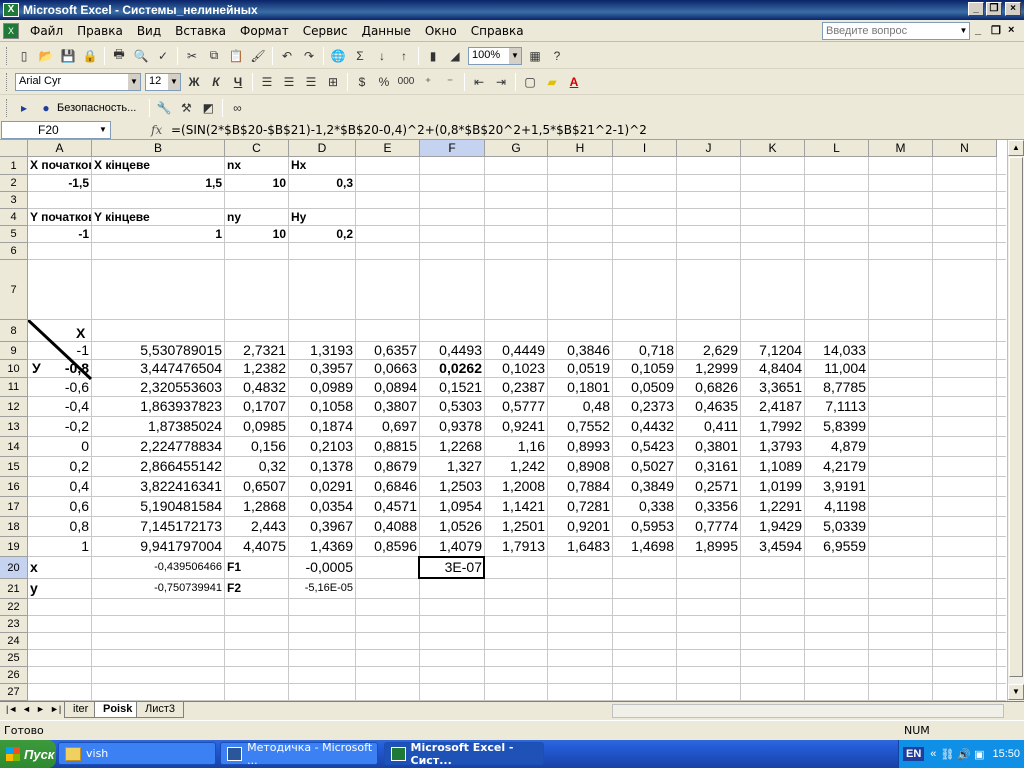 The width and height of the screenshot is (1024, 768). I want to click on row-header-24: 24, so click(14, 641).